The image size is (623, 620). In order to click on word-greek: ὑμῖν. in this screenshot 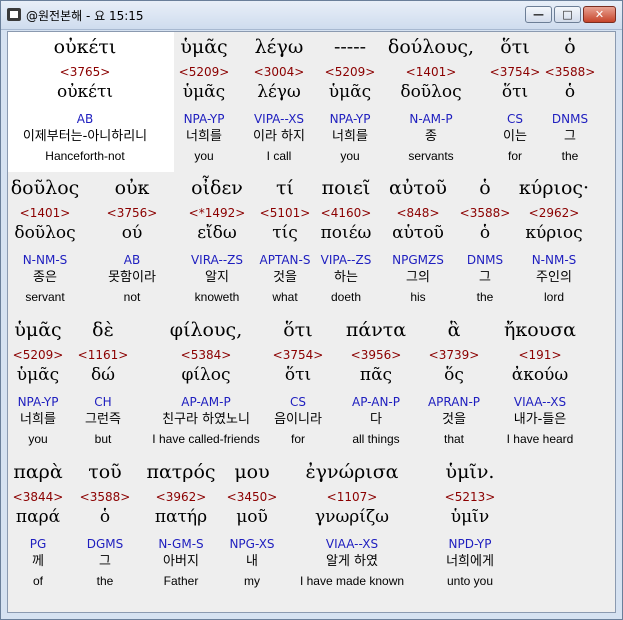, I will do `click(470, 472)`.